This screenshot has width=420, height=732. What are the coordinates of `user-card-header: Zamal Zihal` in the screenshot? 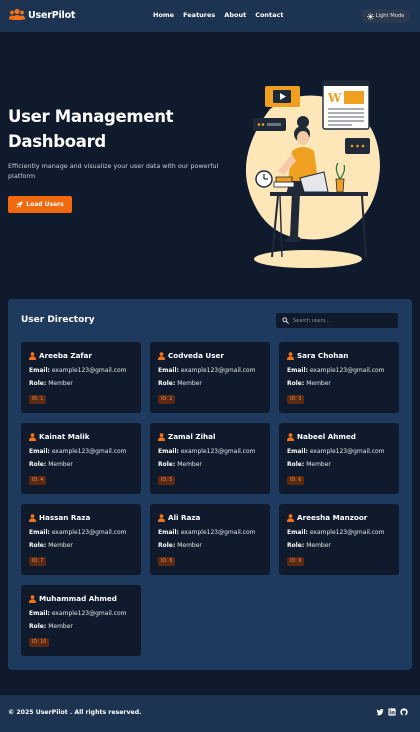 It's located at (186, 436).